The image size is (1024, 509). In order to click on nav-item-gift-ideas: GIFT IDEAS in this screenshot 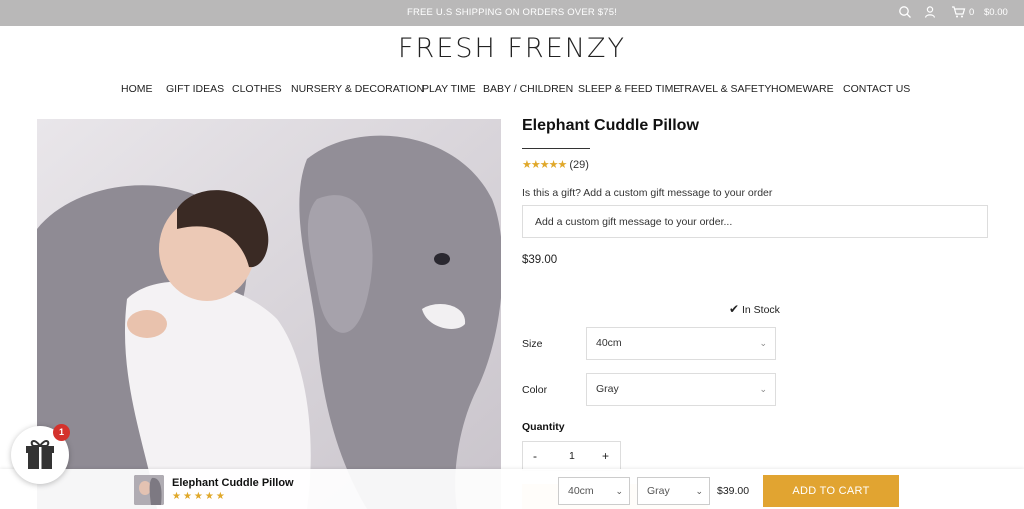, I will do `click(195, 89)`.